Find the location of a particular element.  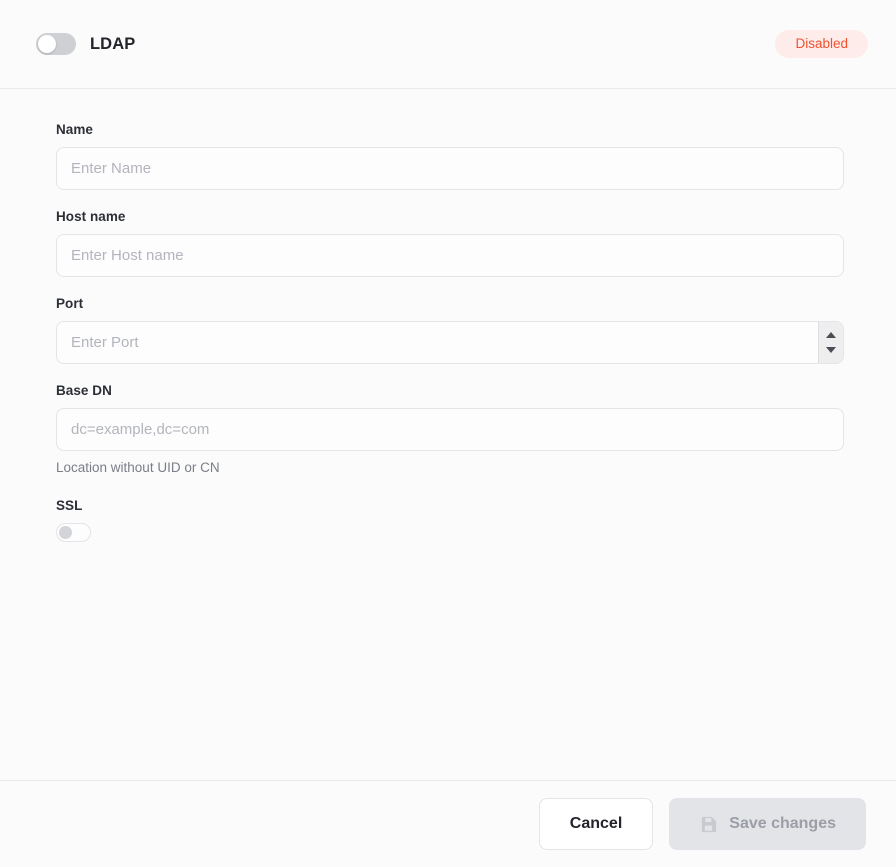

input-wrap-host-name is located at coordinates (450, 255).